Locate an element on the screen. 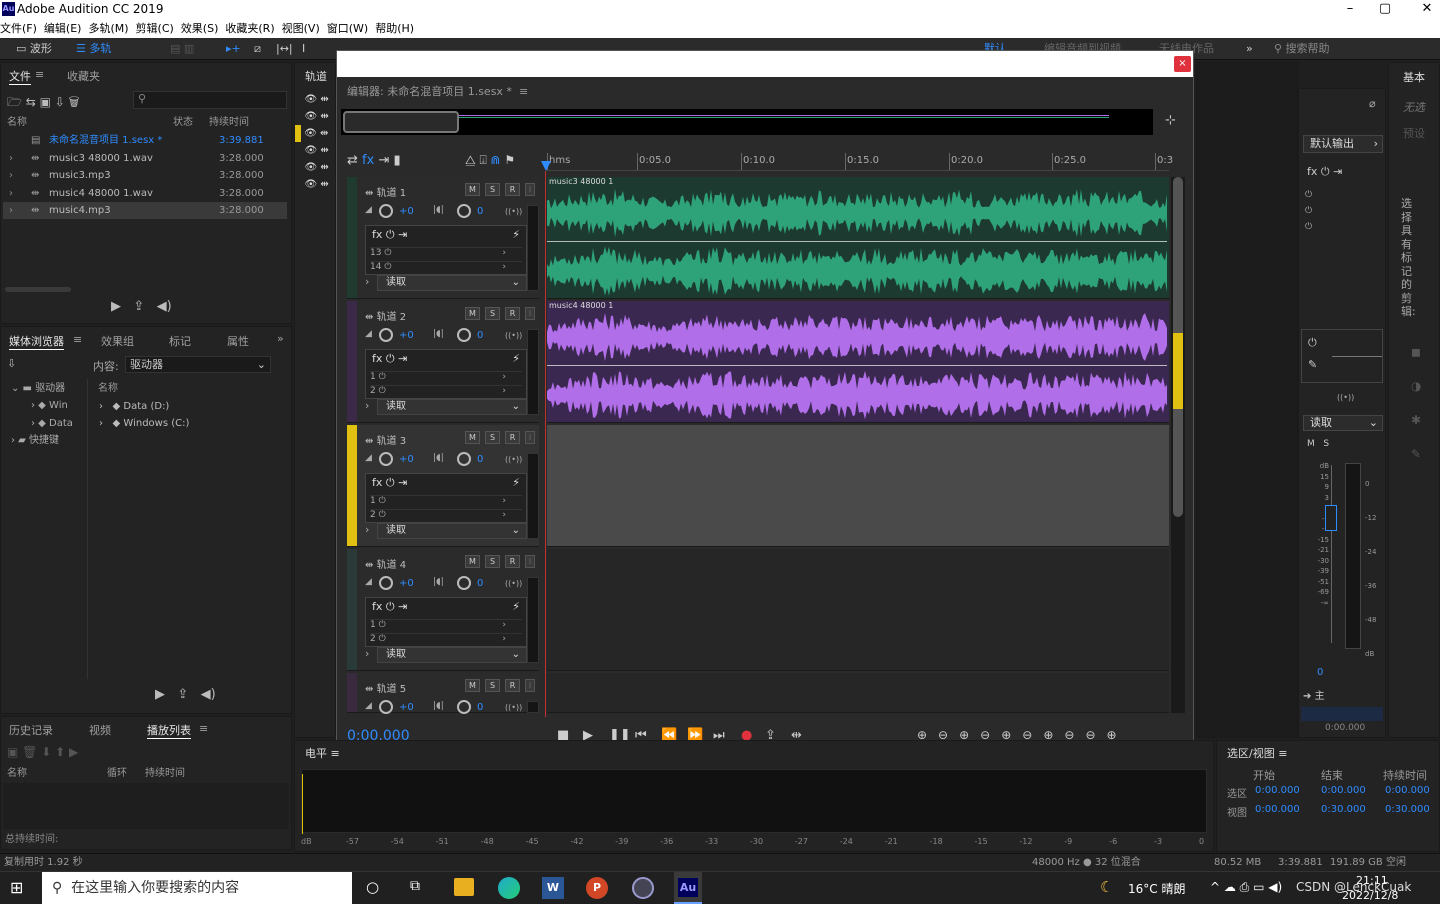  fx-icon: fx ⏻ ⇥ is located at coordinates (389, 235).